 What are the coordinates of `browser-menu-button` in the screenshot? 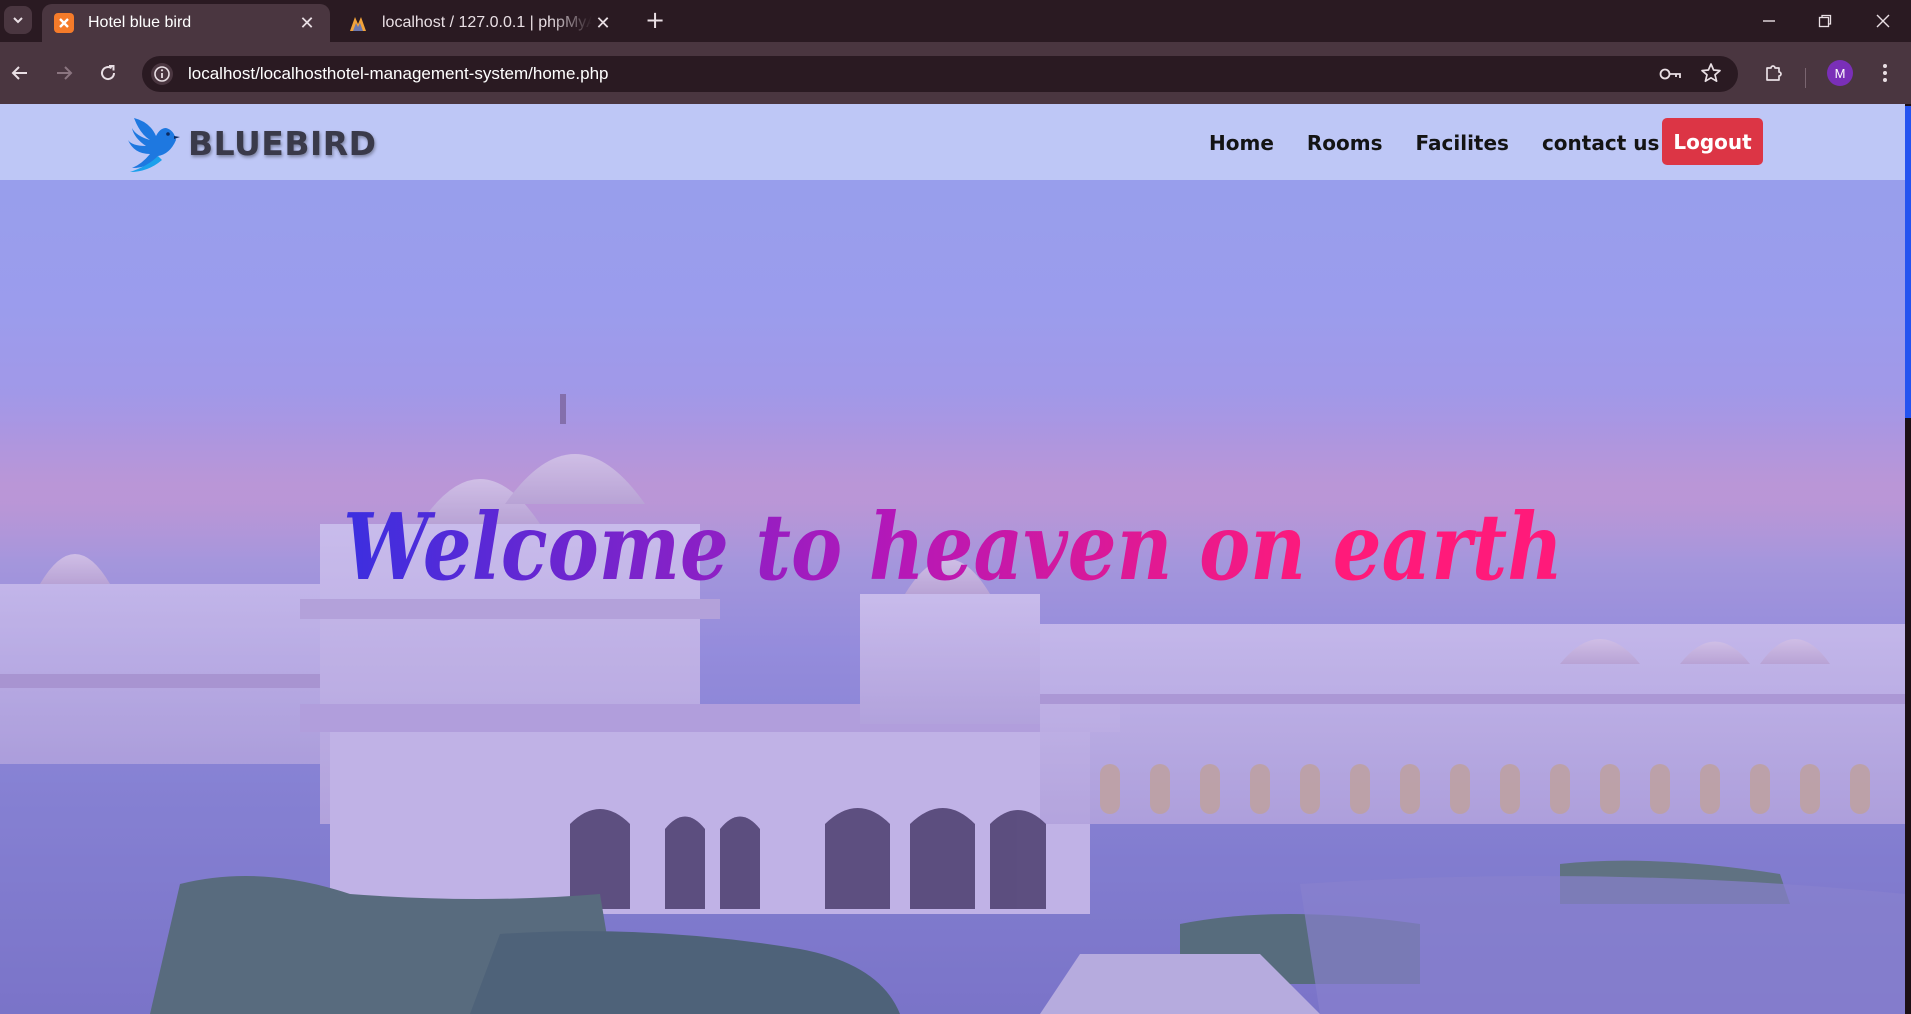 It's located at (1885, 73).